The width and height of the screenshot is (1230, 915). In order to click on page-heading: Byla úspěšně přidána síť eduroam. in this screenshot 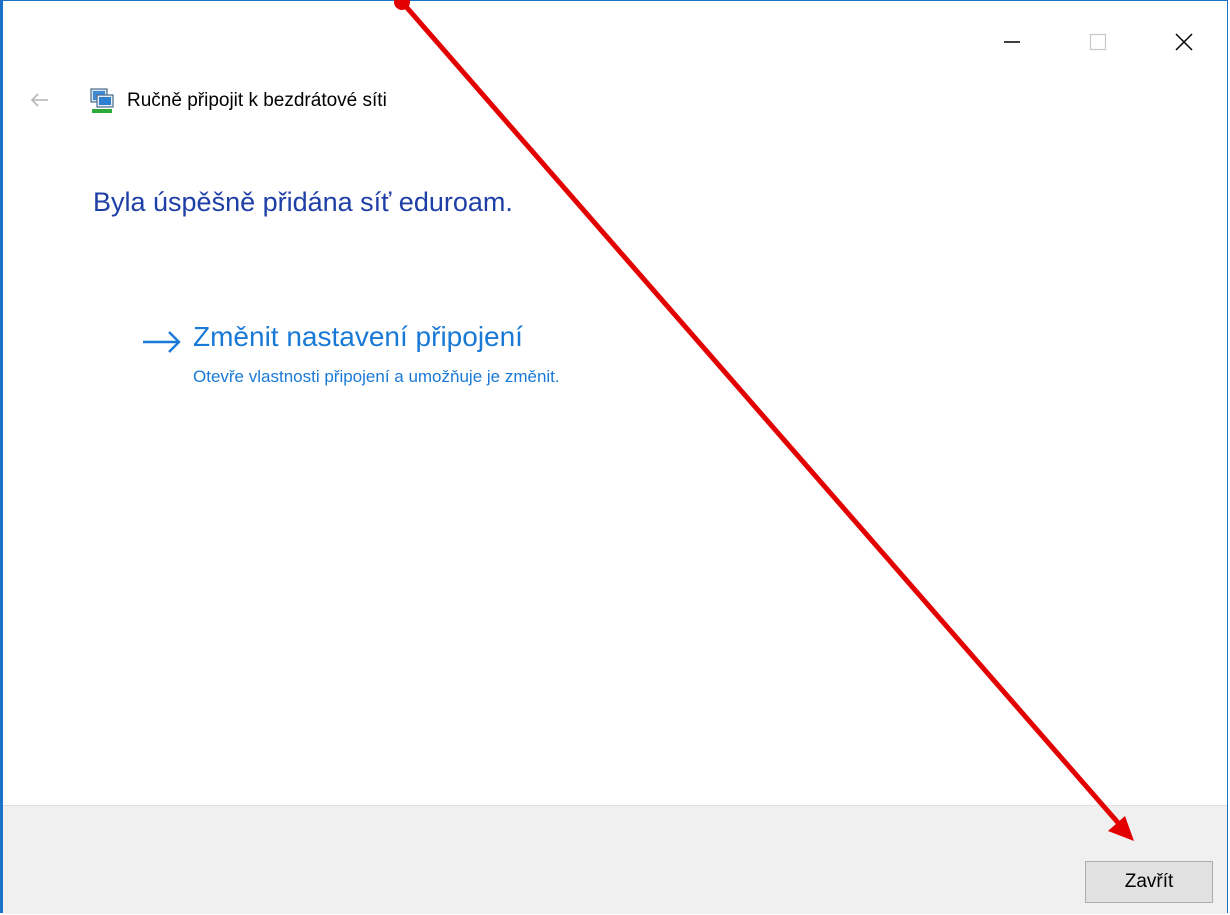, I will do `click(303, 202)`.